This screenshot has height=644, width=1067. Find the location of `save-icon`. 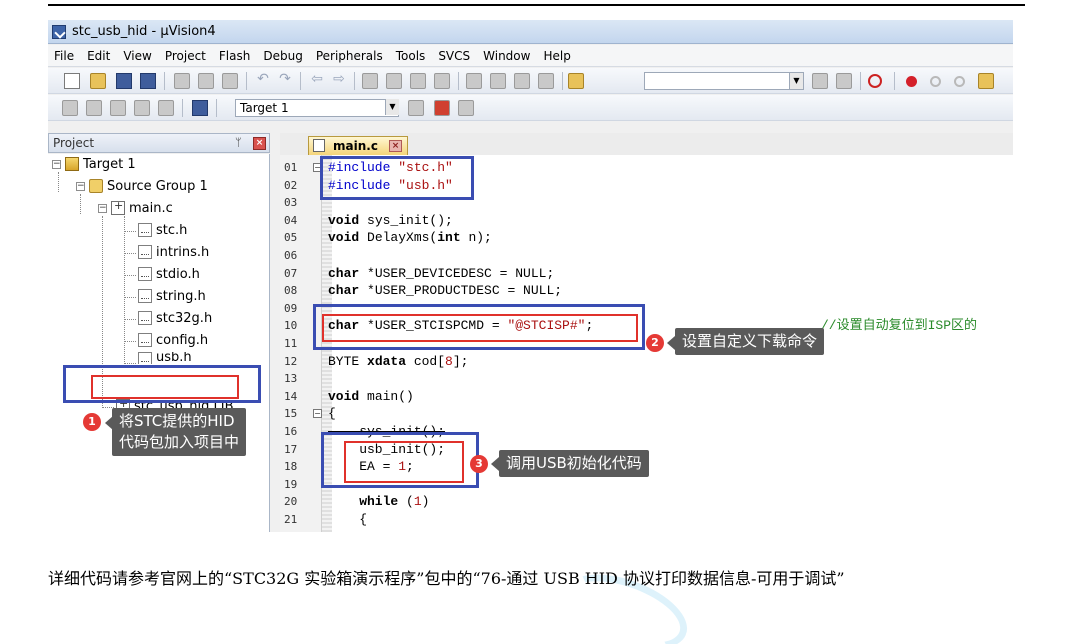

save-icon is located at coordinates (124, 81).